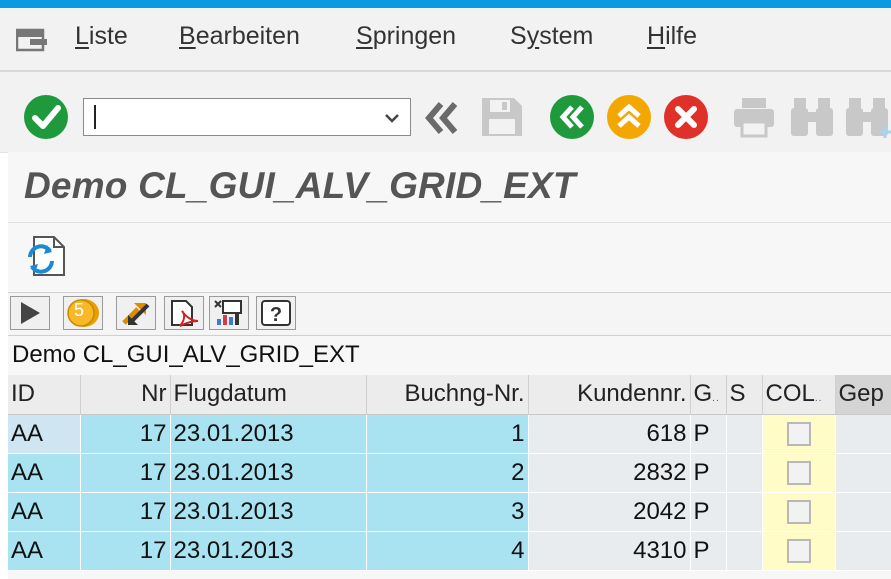  What do you see at coordinates (609, 434) in the screenshot?
I see `cell-kundennr: 618` at bounding box center [609, 434].